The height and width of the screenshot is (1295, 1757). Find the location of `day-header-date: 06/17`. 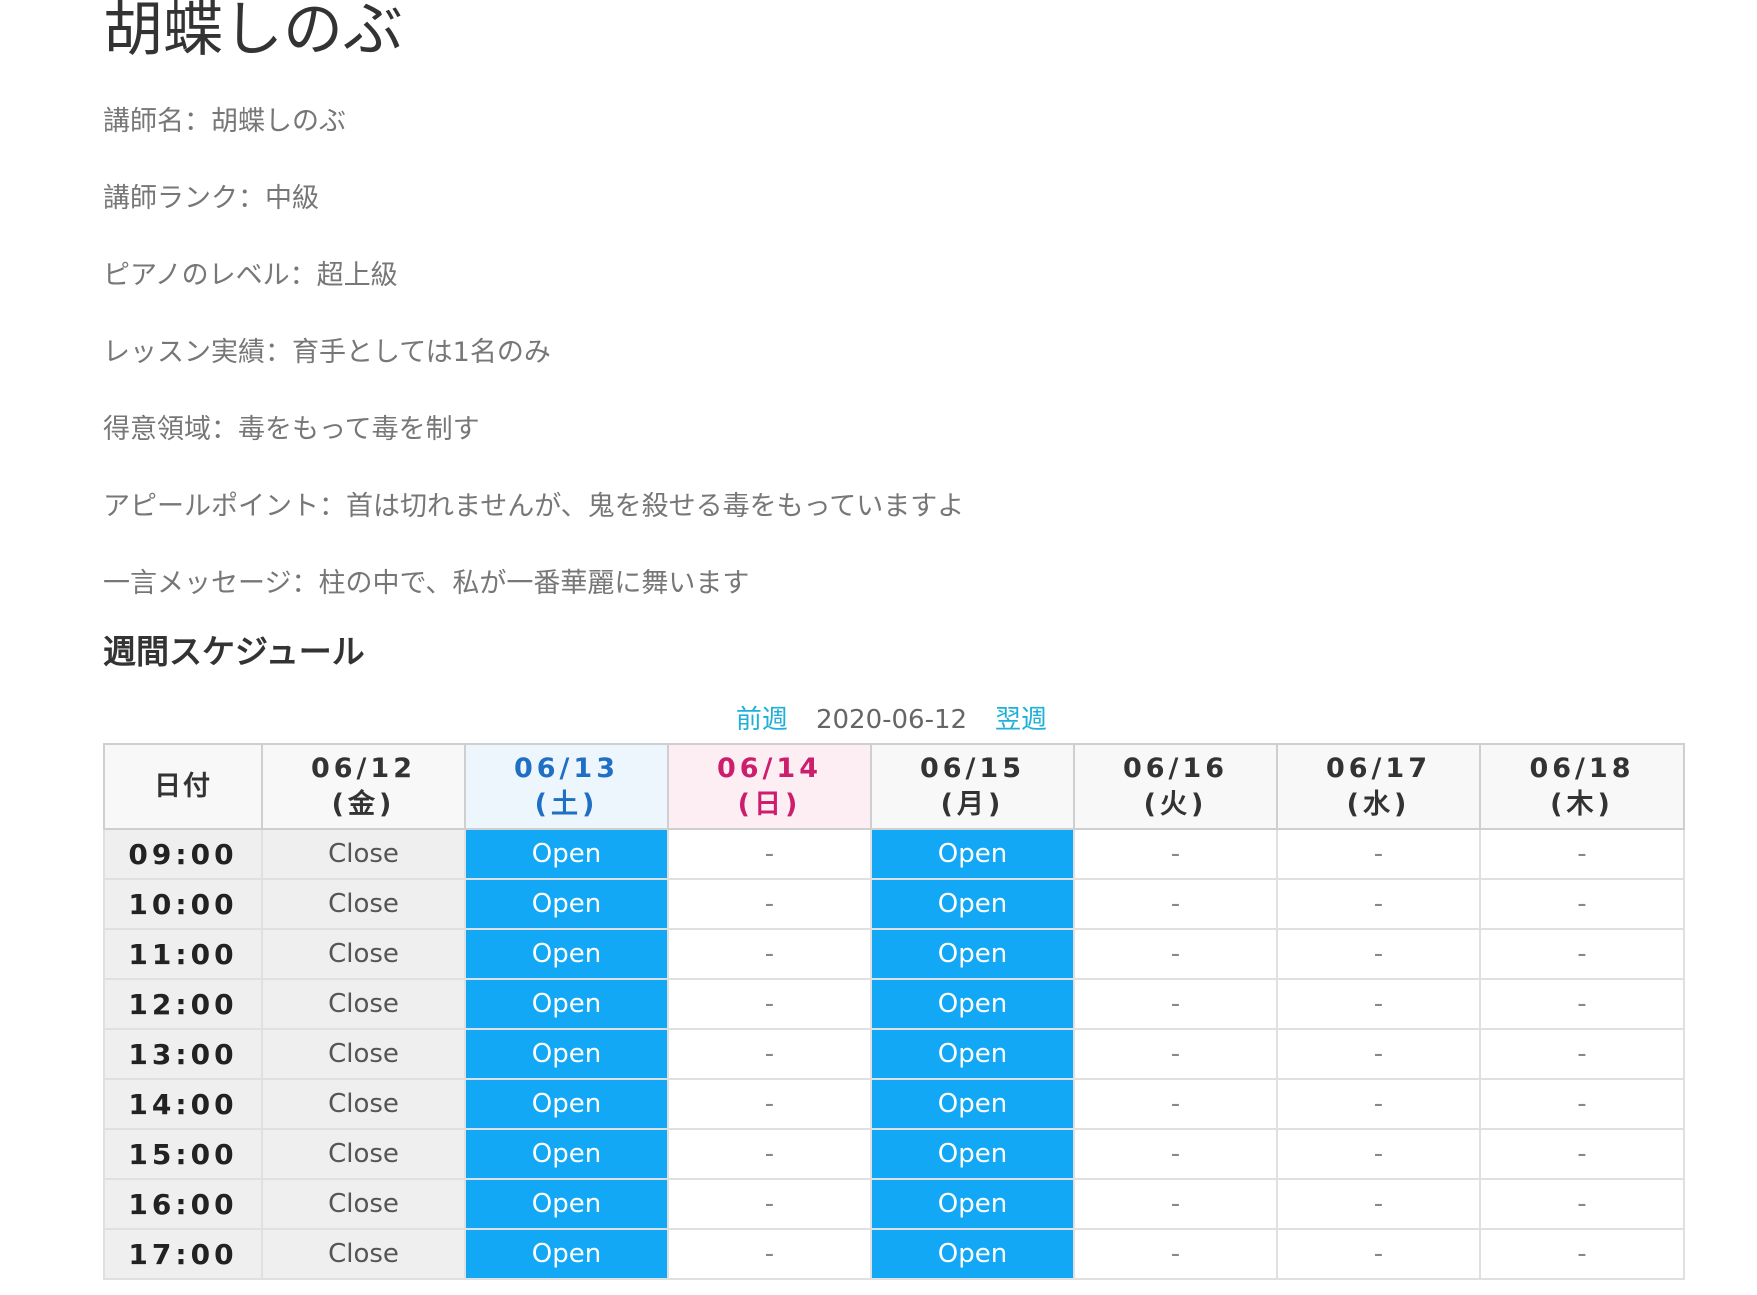

day-header-date: 06/17 is located at coordinates (1378, 768).